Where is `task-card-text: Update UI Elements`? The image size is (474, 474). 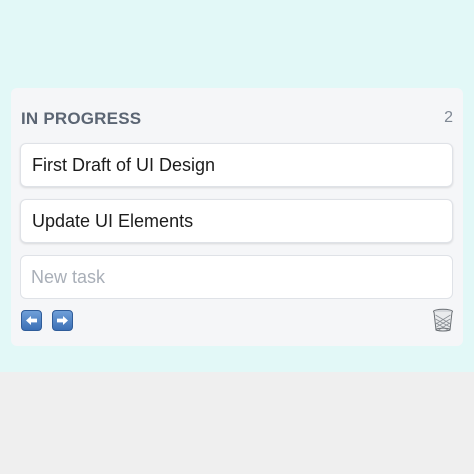 task-card-text: Update UI Elements is located at coordinates (113, 220).